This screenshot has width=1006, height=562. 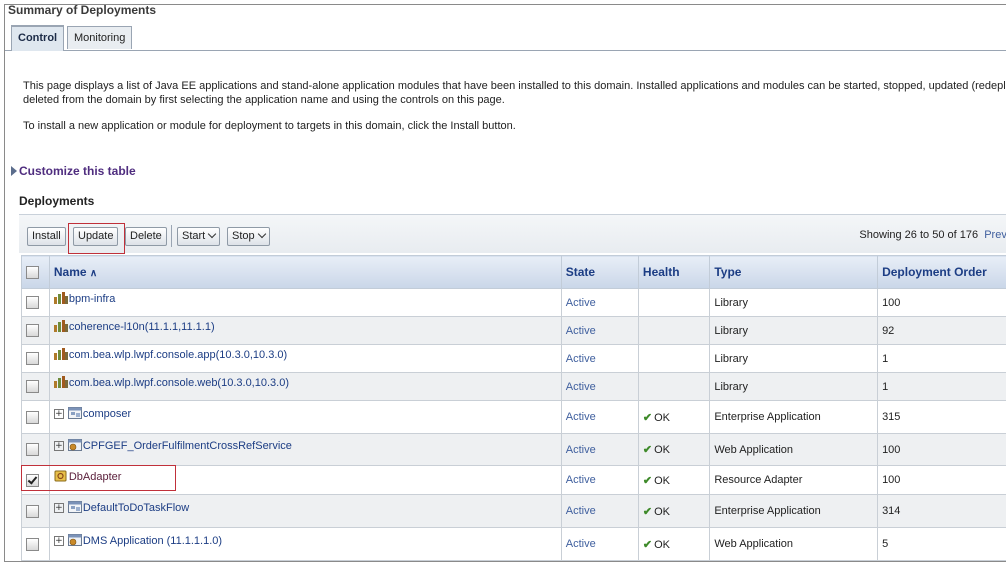 I want to click on deployment-name-link: DbAdapter, so click(x=95, y=477).